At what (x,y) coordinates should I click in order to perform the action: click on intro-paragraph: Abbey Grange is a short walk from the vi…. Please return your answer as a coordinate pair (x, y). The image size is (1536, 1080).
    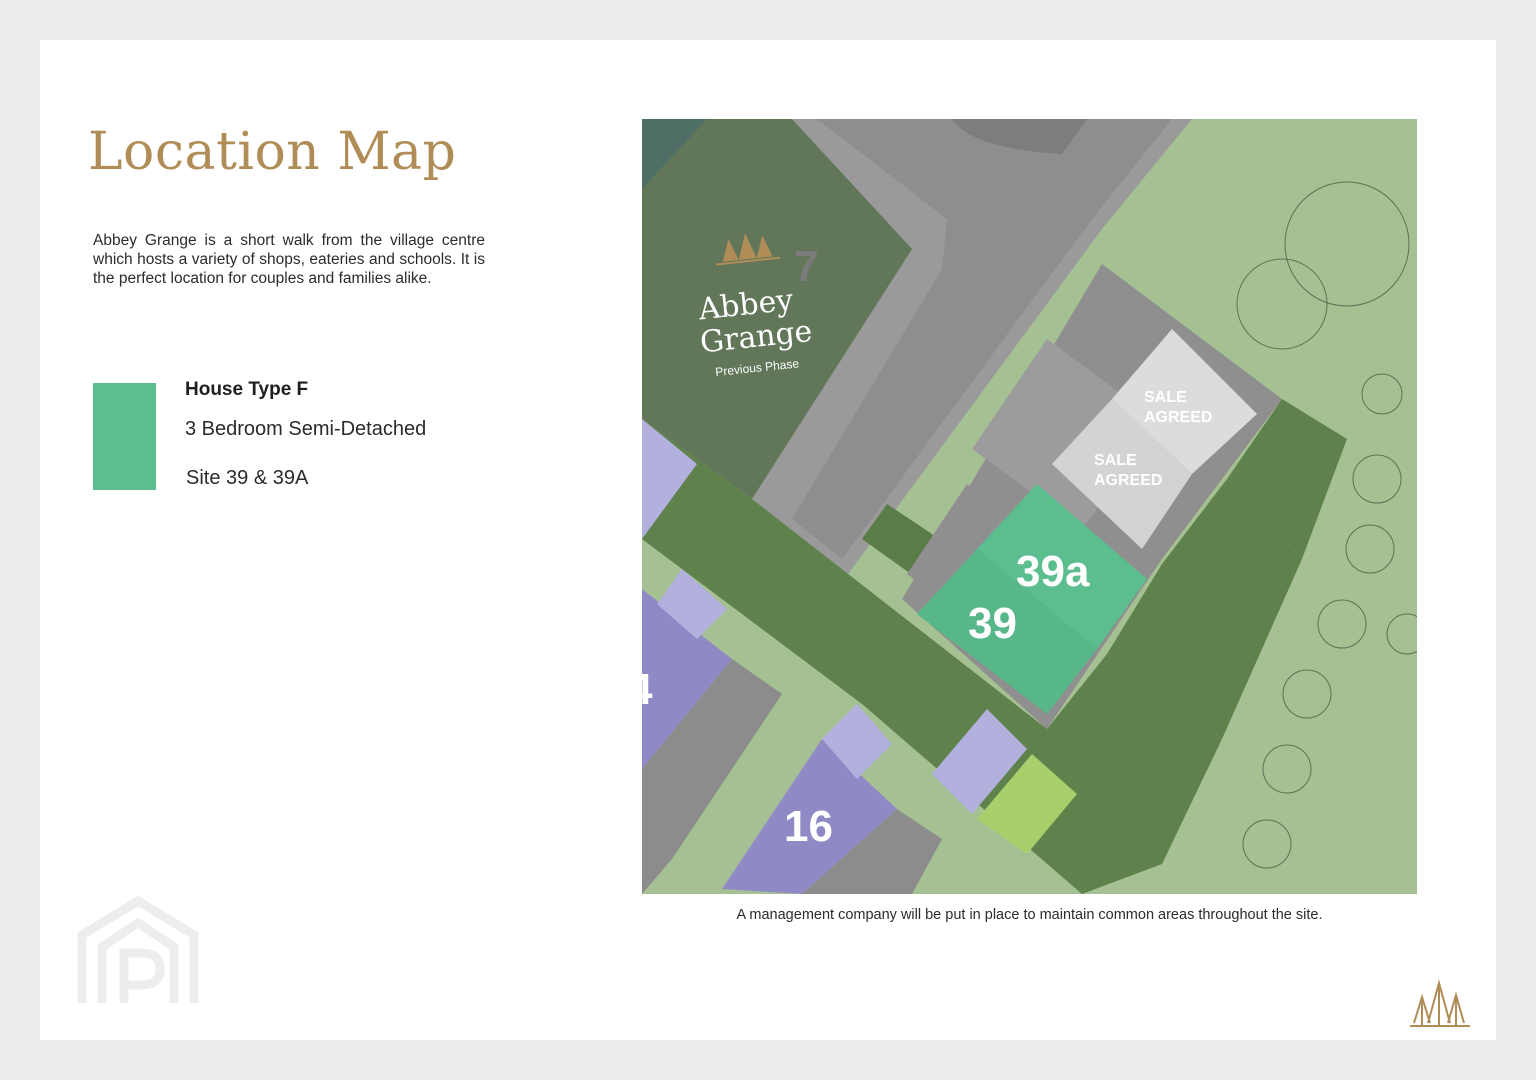
    Looking at the image, I should click on (289, 259).